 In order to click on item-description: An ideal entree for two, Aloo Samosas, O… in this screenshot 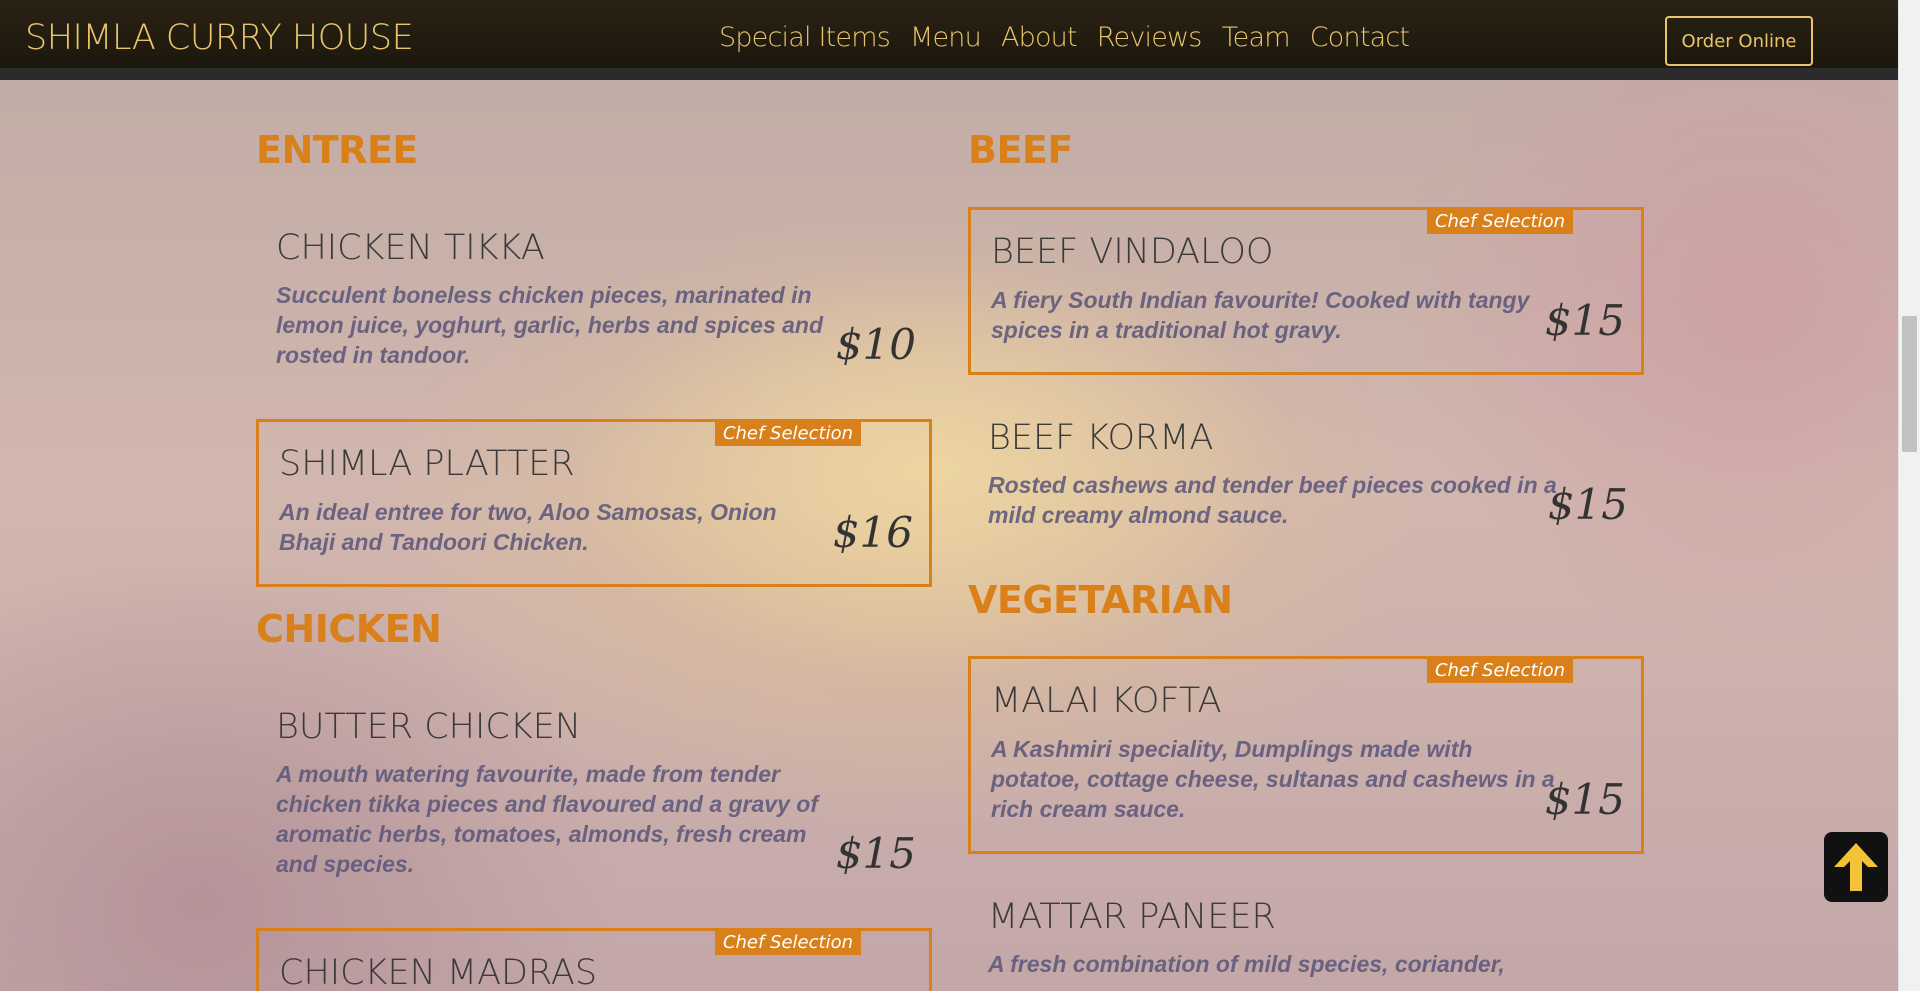, I will do `click(528, 527)`.